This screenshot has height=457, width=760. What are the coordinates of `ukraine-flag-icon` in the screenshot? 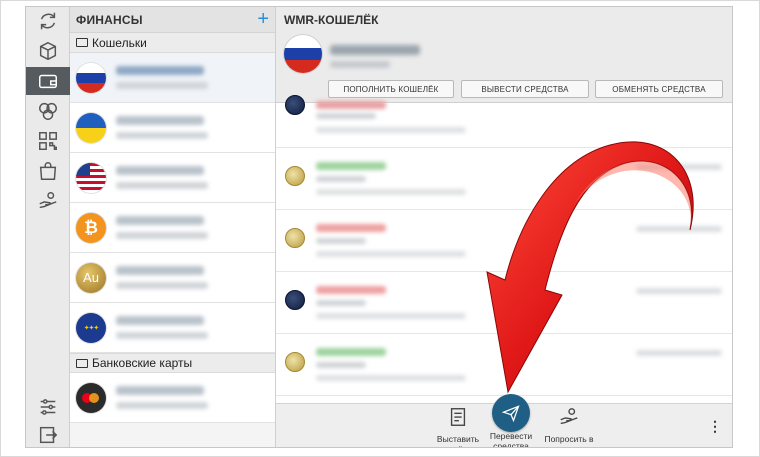 It's located at (91, 127).